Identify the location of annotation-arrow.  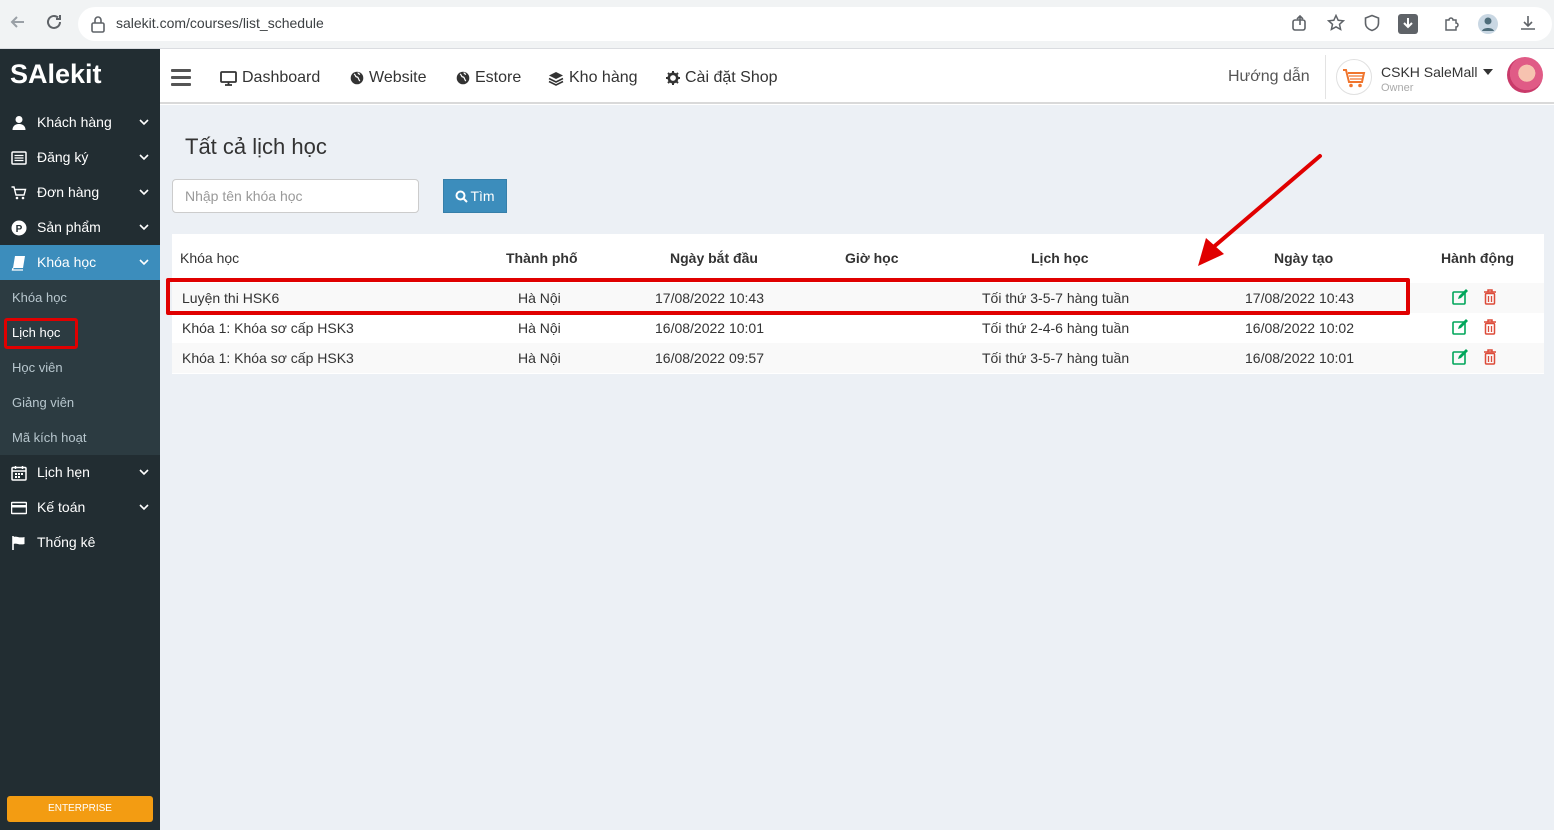
(1260, 210).